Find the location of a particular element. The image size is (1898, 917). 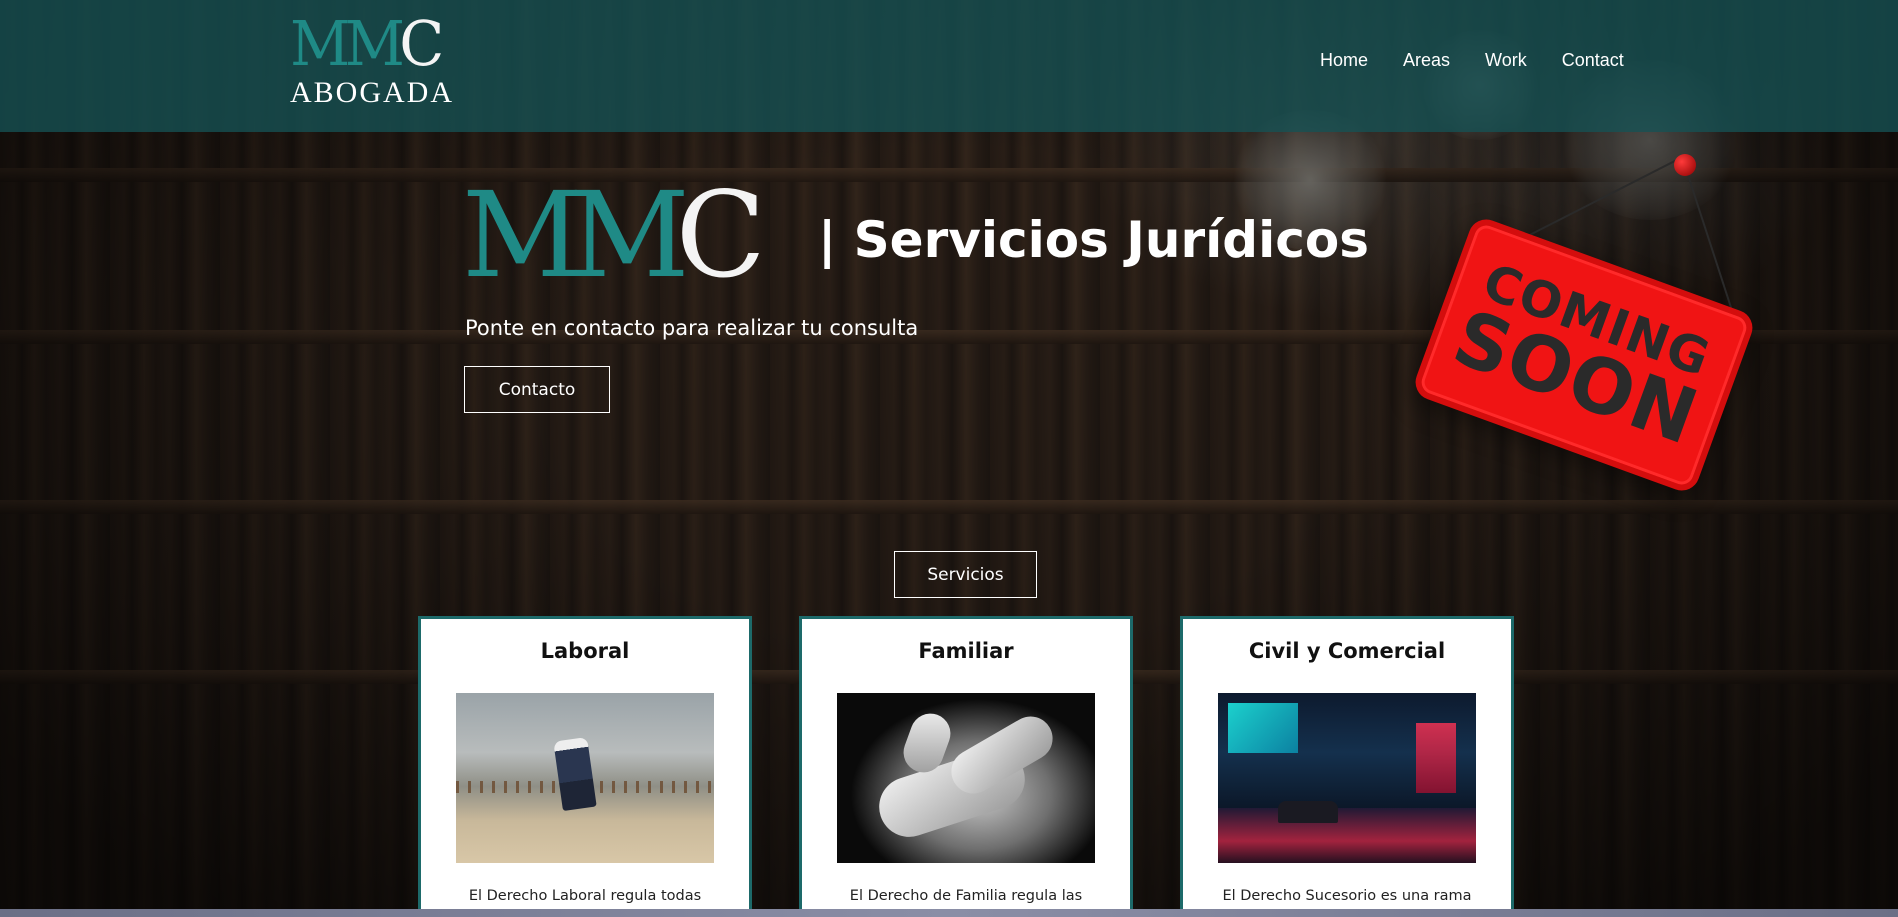

site-header: MMC ABOGADA Home Areas Work Contact is located at coordinates (949, 66).